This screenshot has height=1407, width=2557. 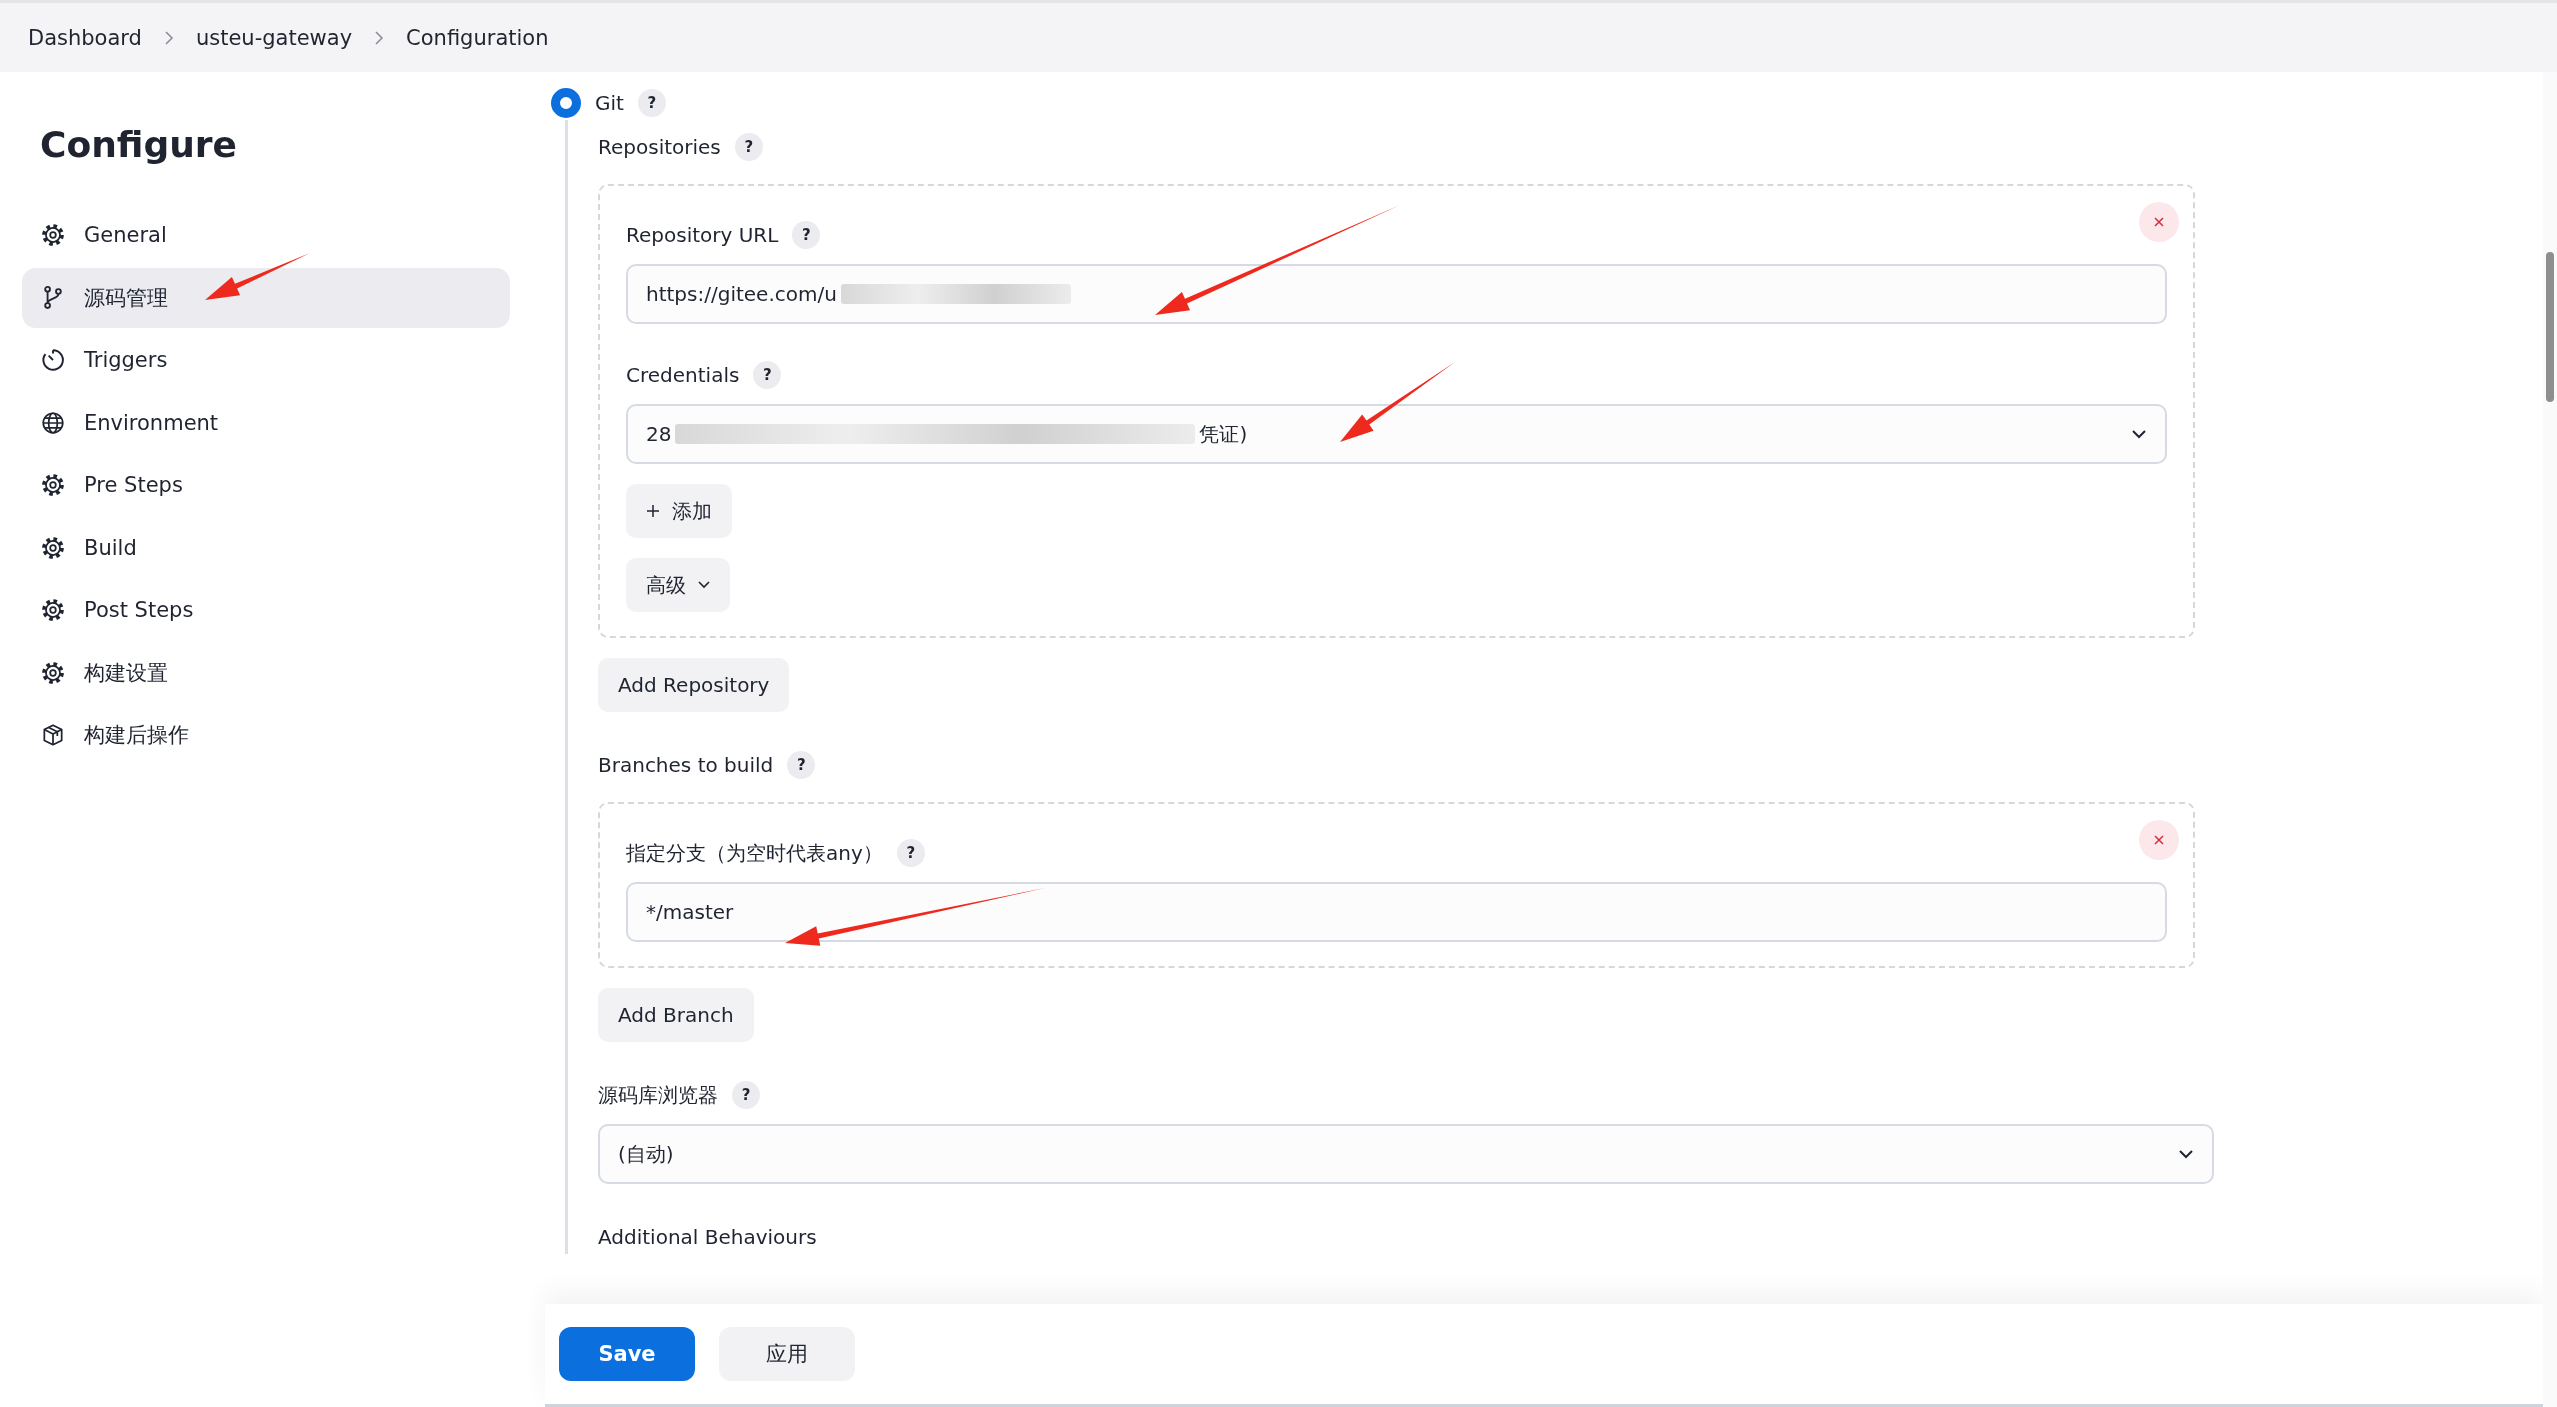 I want to click on field-label: Credentials, so click(x=683, y=375).